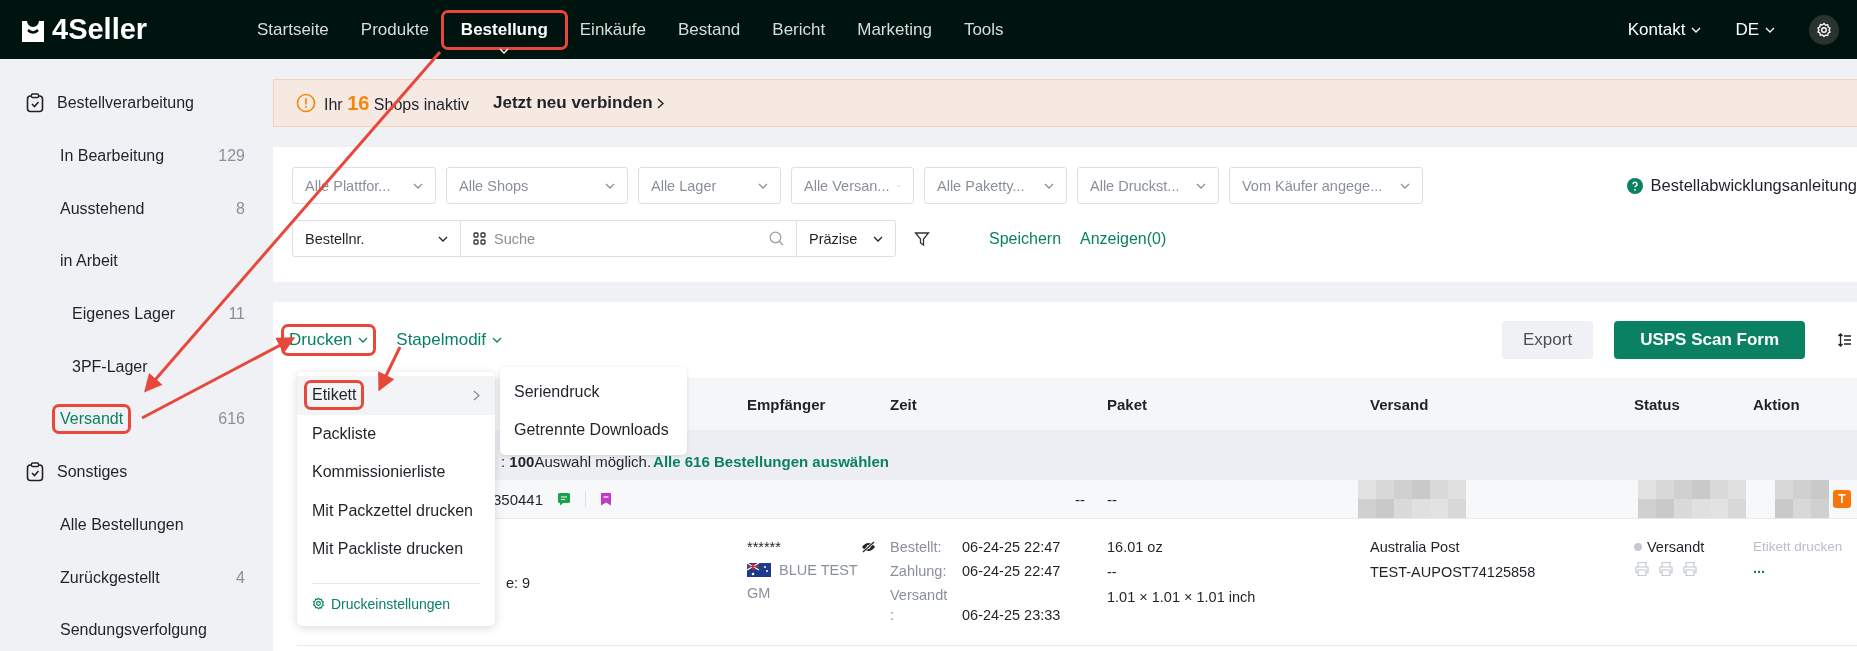 Image resolution: width=1857 pixels, height=651 pixels. I want to click on recipient-country: GM, so click(759, 593).